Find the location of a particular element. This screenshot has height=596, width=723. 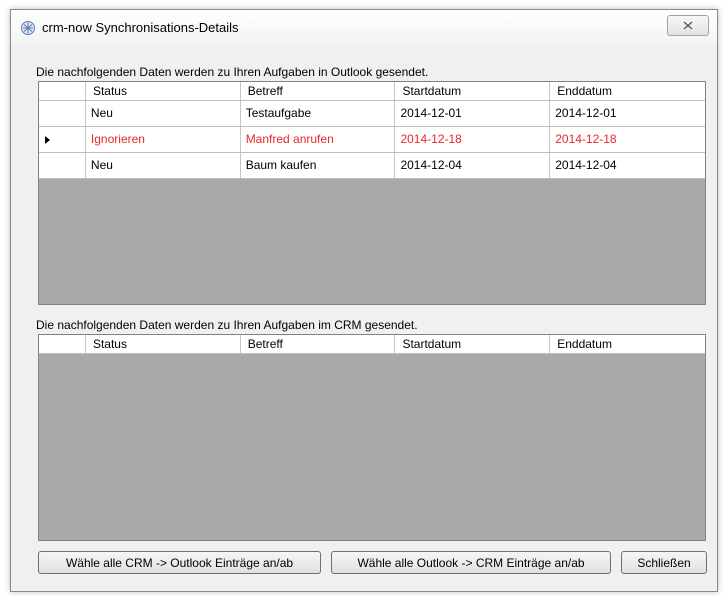

table-row: Neu Testaufgabe 2014-12-01 2014-12-01 is located at coordinates (372, 114).